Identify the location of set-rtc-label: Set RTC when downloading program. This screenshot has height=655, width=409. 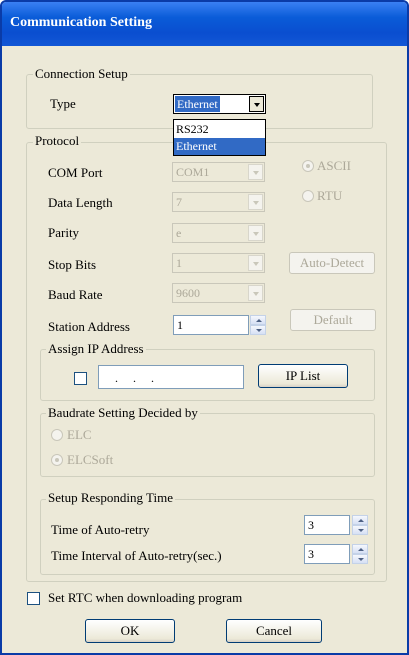
(145, 597).